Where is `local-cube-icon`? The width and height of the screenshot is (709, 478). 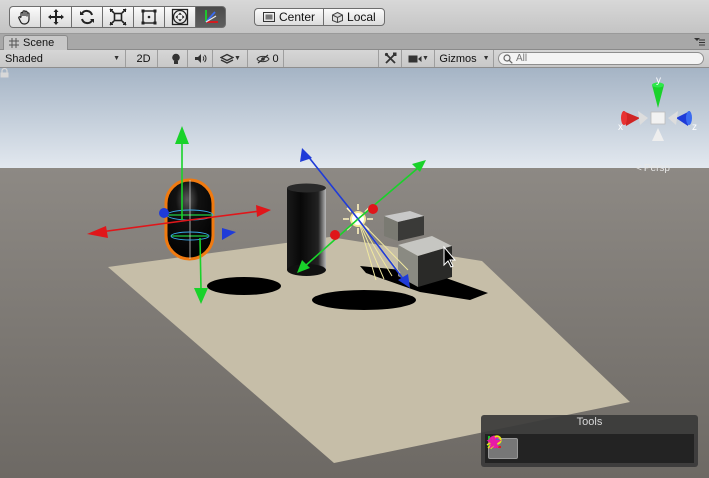 local-cube-icon is located at coordinates (338, 17).